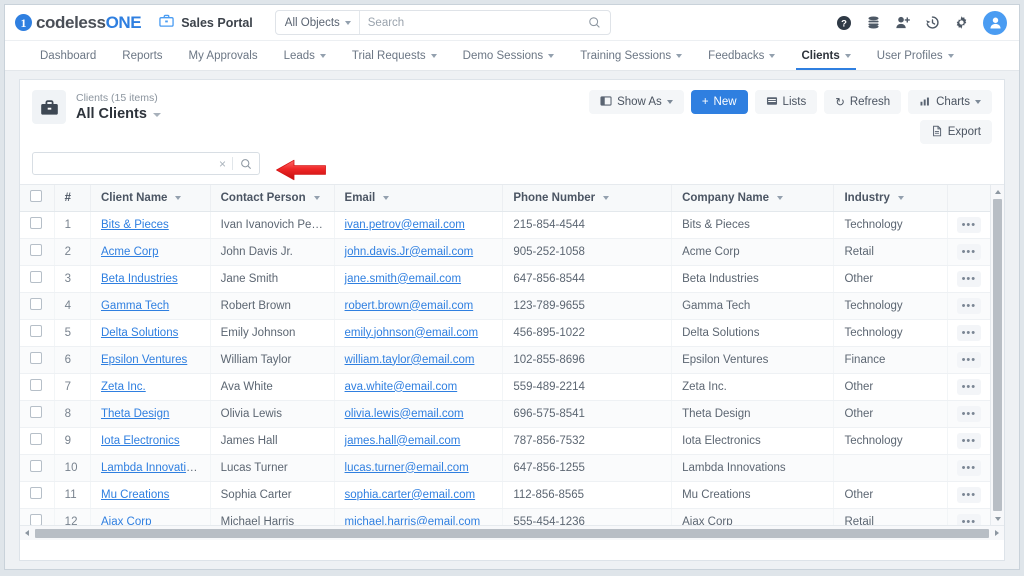  What do you see at coordinates (473, 22) in the screenshot?
I see `global-search-input` at bounding box center [473, 22].